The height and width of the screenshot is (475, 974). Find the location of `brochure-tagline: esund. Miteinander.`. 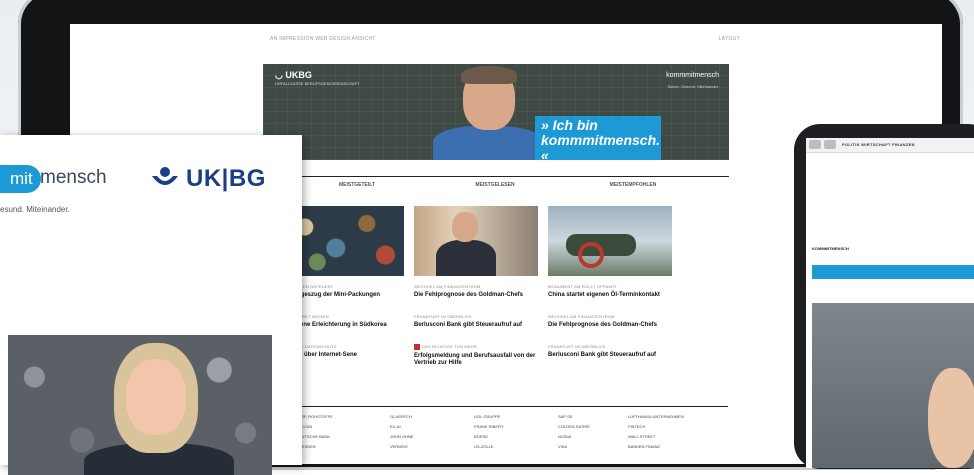

brochure-tagline: esund. Miteinander. is located at coordinates (35, 209).